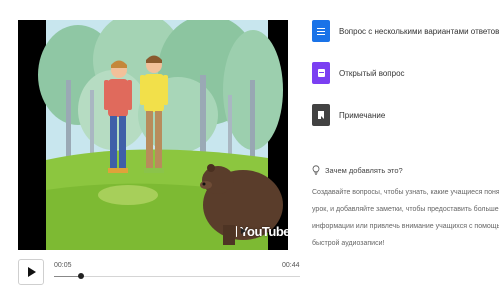 This screenshot has height=289, width=499. I want to click on youtube-logo: YouTube, so click(262, 231).